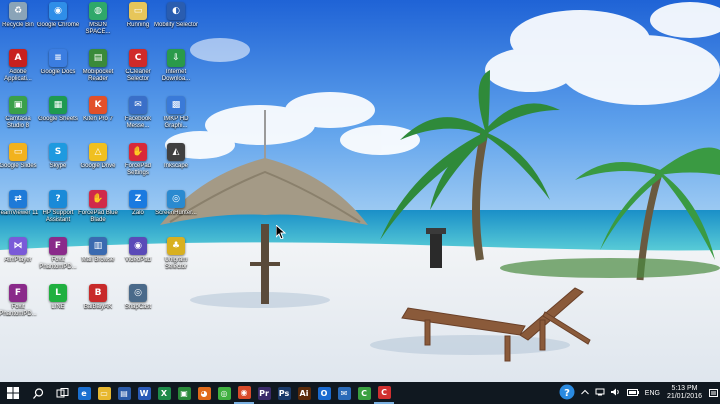 Image resolution: width=720 pixels, height=404 pixels. I want to click on action-center-icon, so click(713, 393).